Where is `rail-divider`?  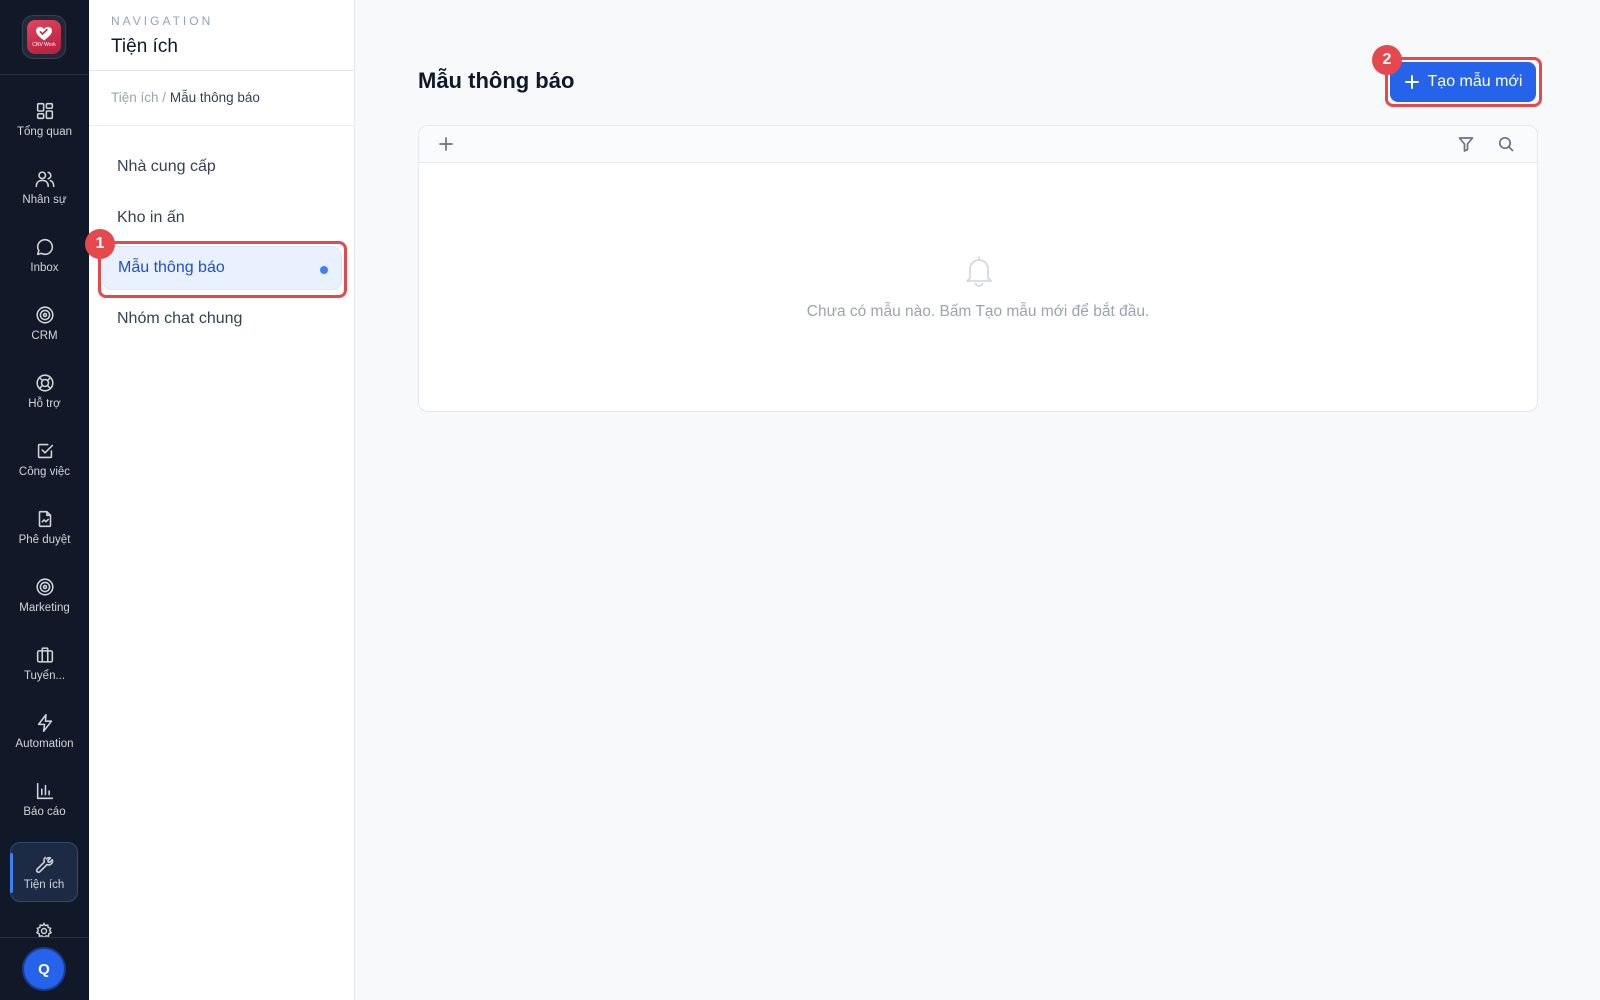
rail-divider is located at coordinates (44, 937).